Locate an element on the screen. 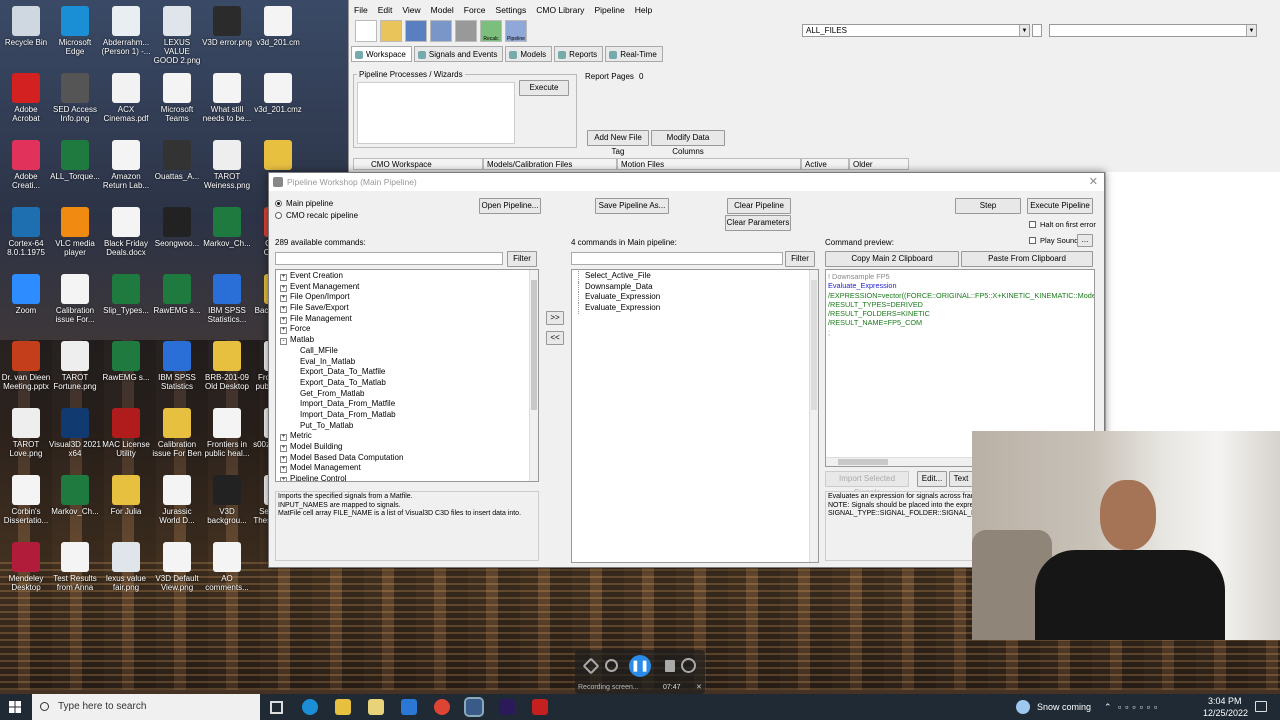  pipeline-item: Downsample_Data is located at coordinates (698, 287).